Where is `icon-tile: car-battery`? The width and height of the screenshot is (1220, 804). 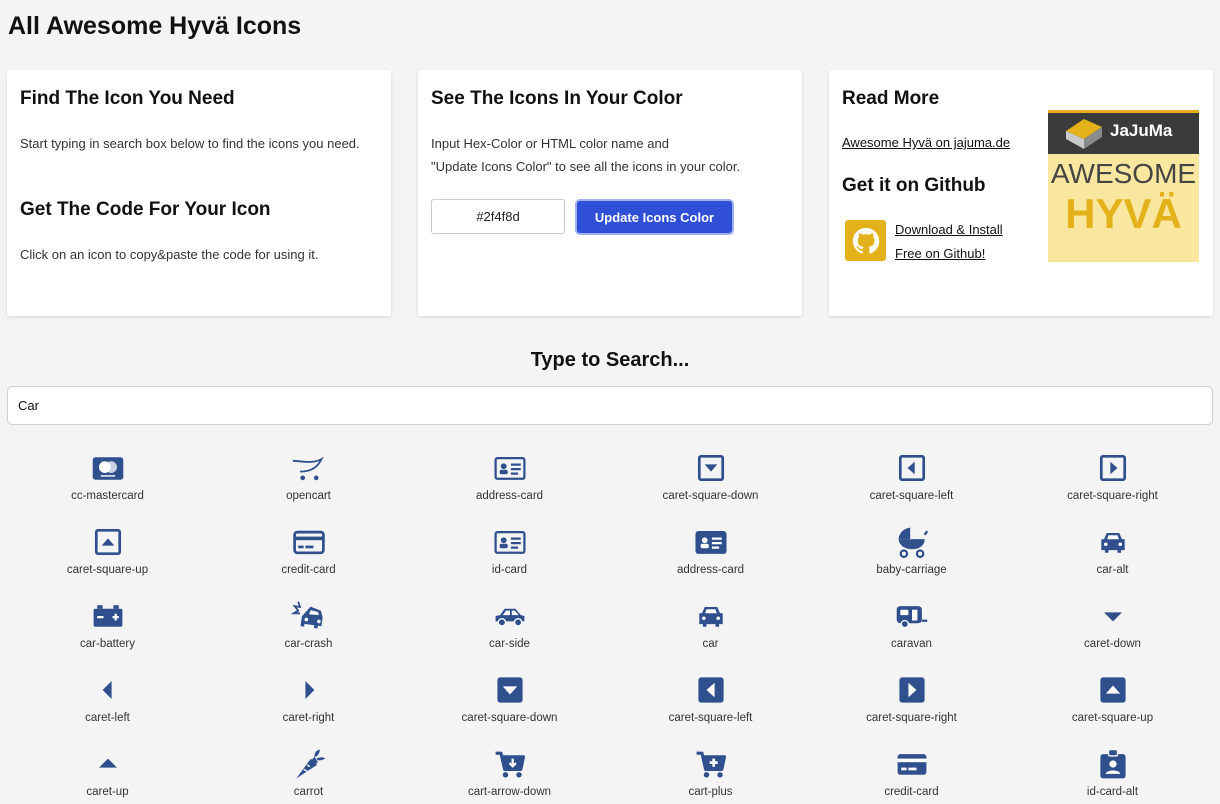
icon-tile: car-battery is located at coordinates (107, 635).